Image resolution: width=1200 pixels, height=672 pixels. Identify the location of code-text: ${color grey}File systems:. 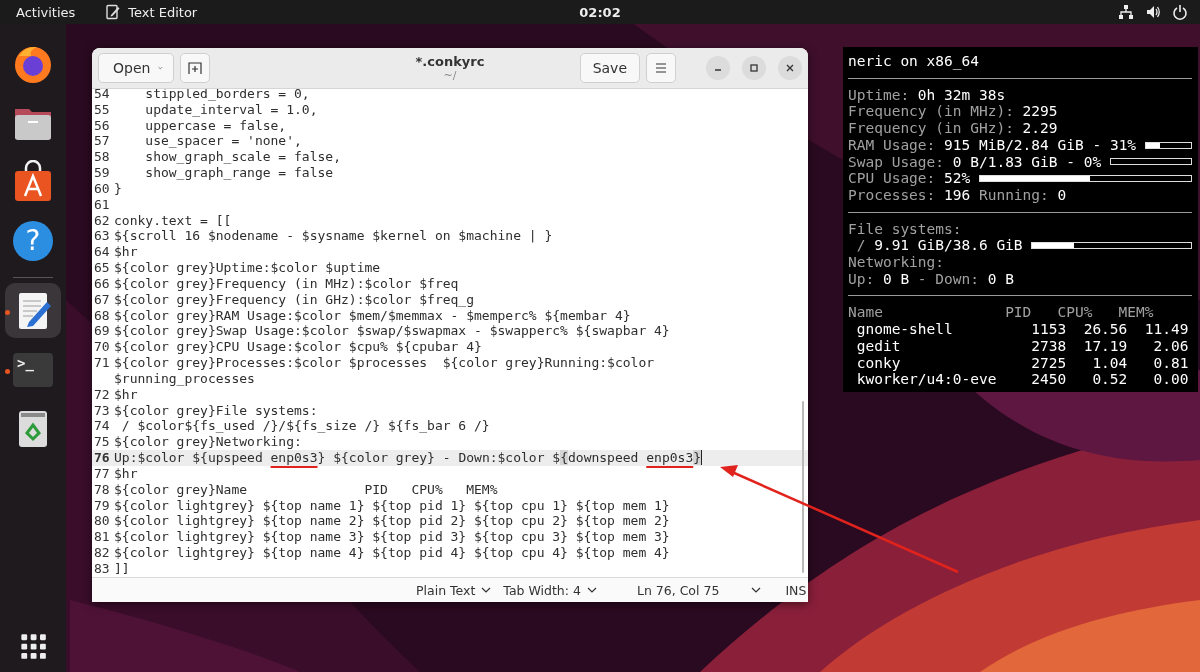
(216, 410).